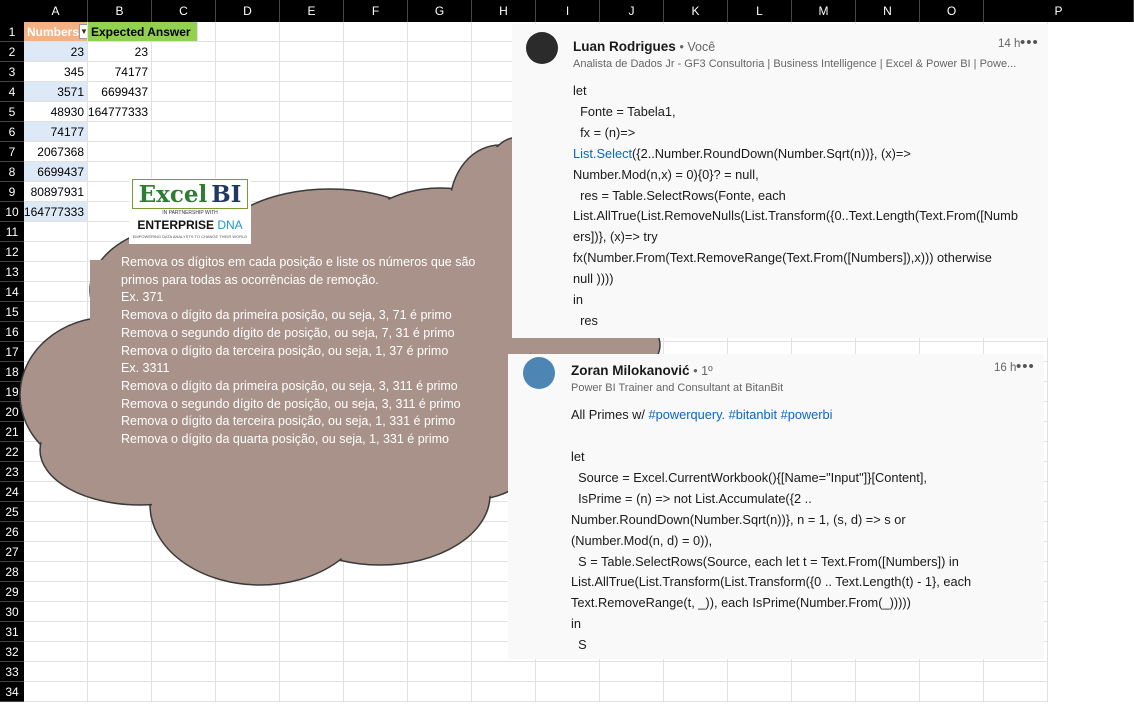 Image resolution: width=1134 pixels, height=704 pixels. What do you see at coordinates (585, 320) in the screenshot?
I see `code-line: res` at bounding box center [585, 320].